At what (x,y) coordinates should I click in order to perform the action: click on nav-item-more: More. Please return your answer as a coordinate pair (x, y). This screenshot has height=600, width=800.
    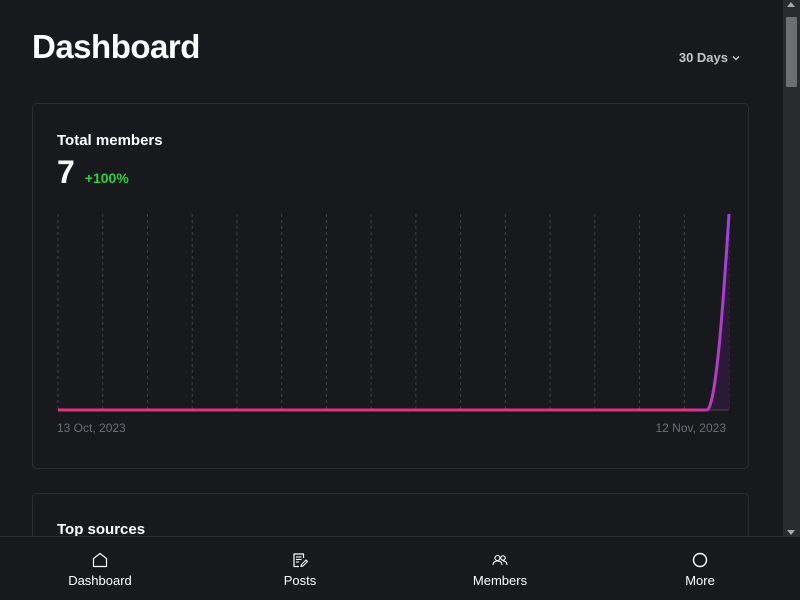
    Looking at the image, I should click on (700, 568).